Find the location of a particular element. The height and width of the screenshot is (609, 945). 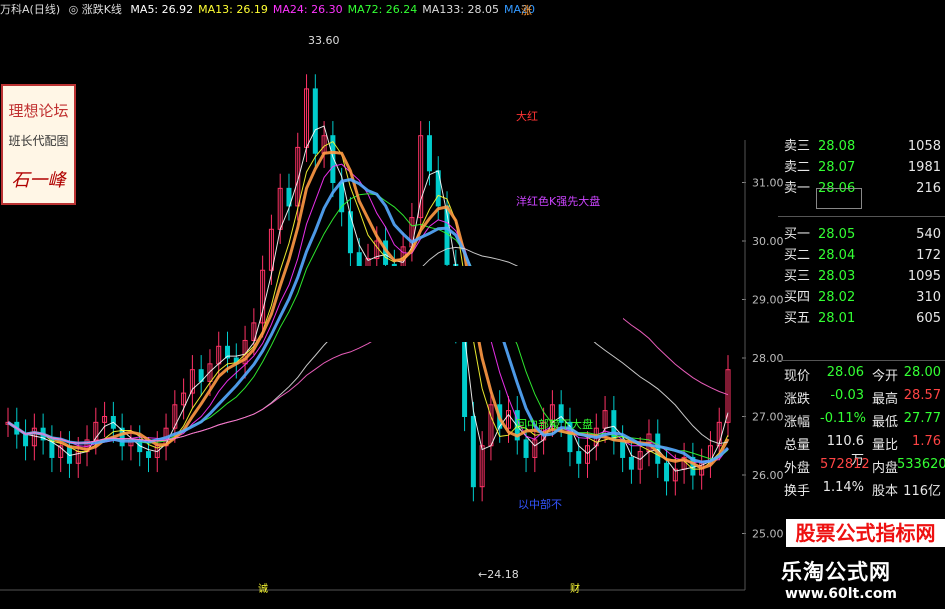

selected-ask-box is located at coordinates (839, 198).